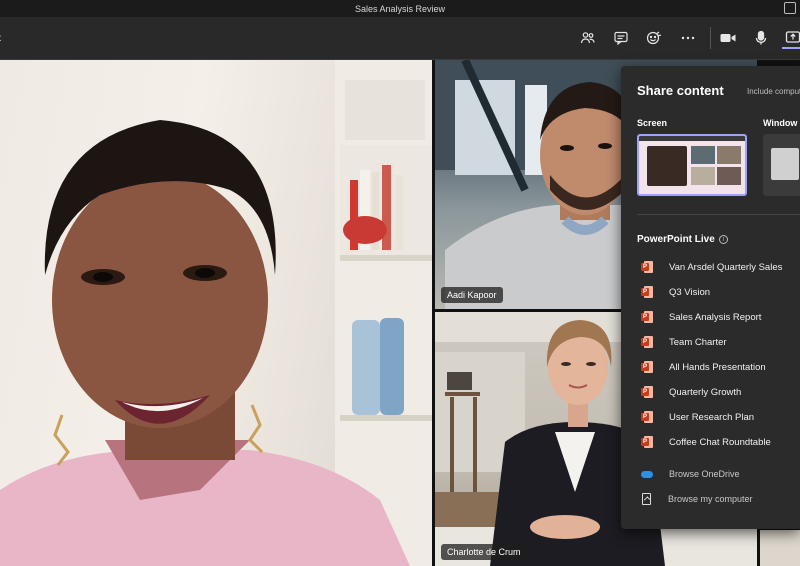 The width and height of the screenshot is (800, 566). Describe the element at coordinates (705, 392) in the screenshot. I see `powerpoint-file-name: Quarterly Growth` at that location.